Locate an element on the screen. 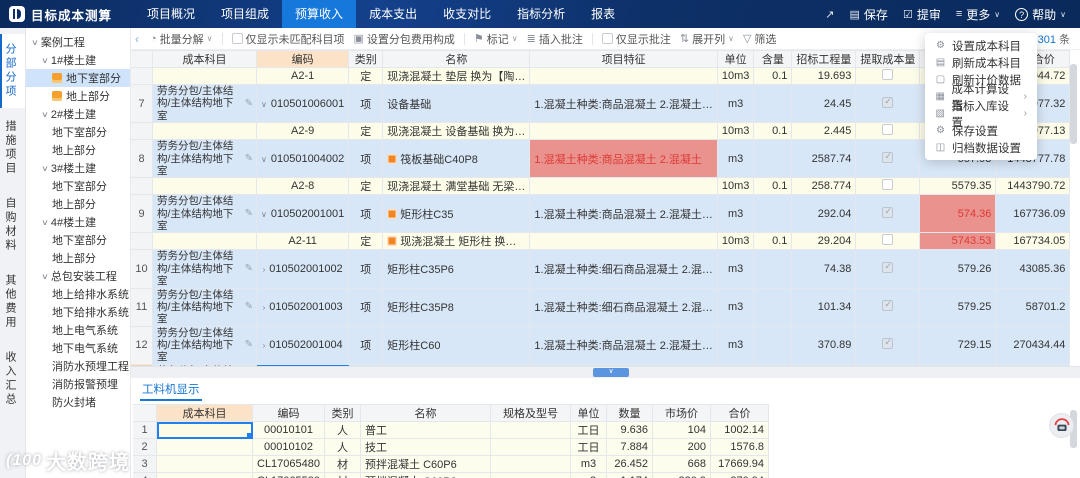  chevron-right-icon: › is located at coordinates (264, 307).